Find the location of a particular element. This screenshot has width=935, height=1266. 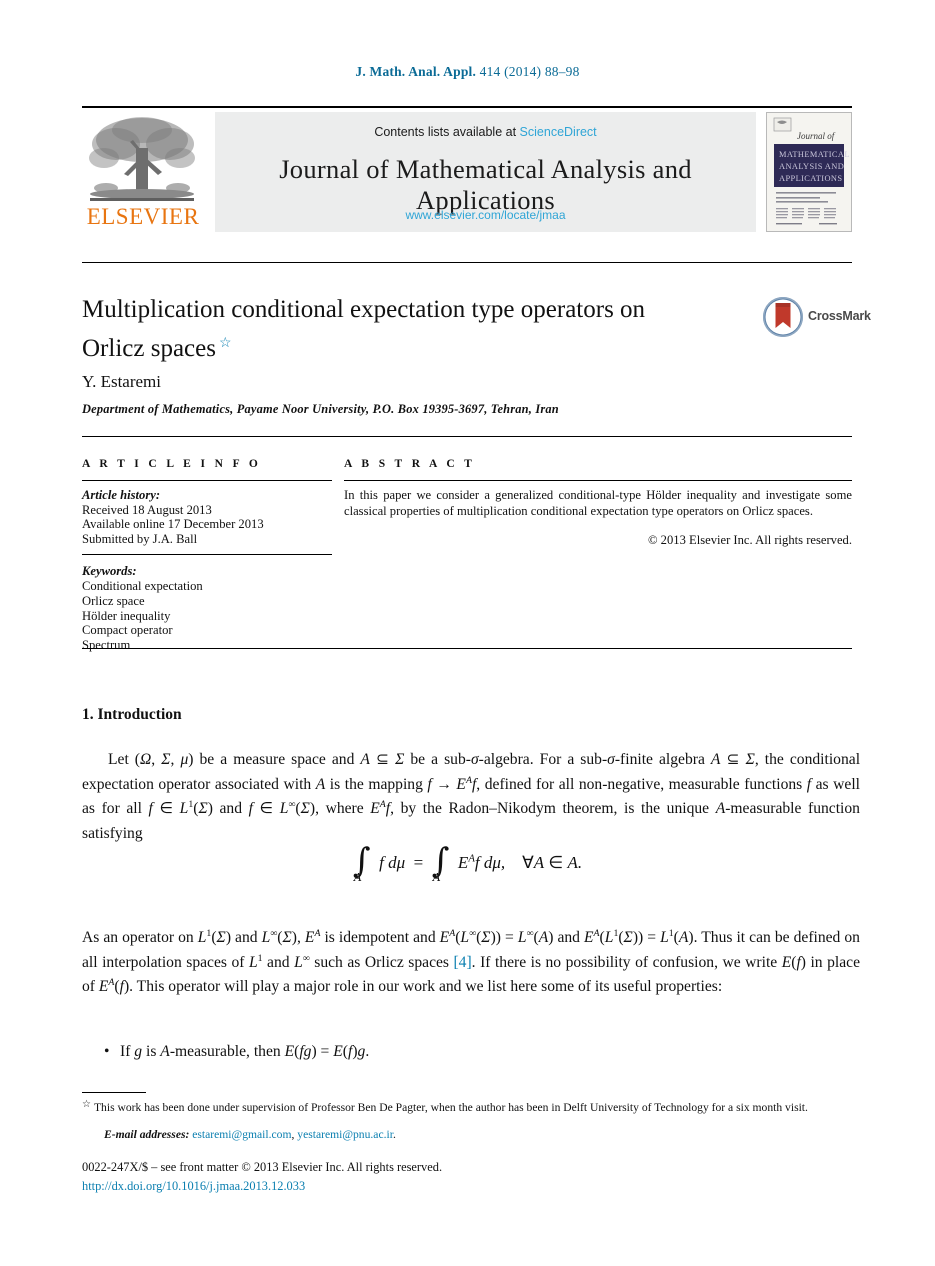

crossmark-badge: CrossMark is located at coordinates (816, 318).